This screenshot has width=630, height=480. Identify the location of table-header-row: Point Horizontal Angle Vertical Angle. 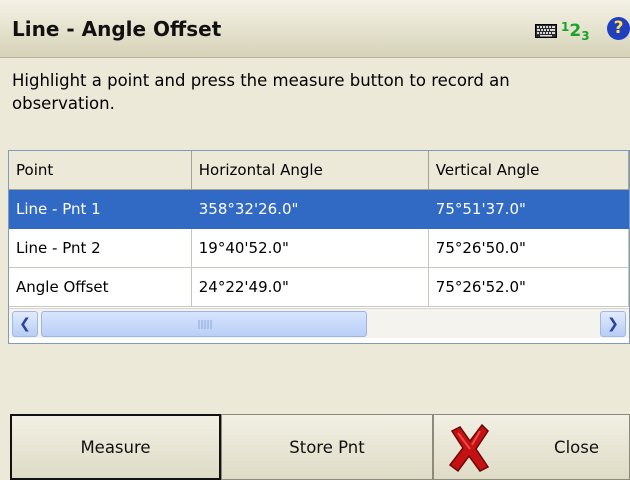
(319, 170).